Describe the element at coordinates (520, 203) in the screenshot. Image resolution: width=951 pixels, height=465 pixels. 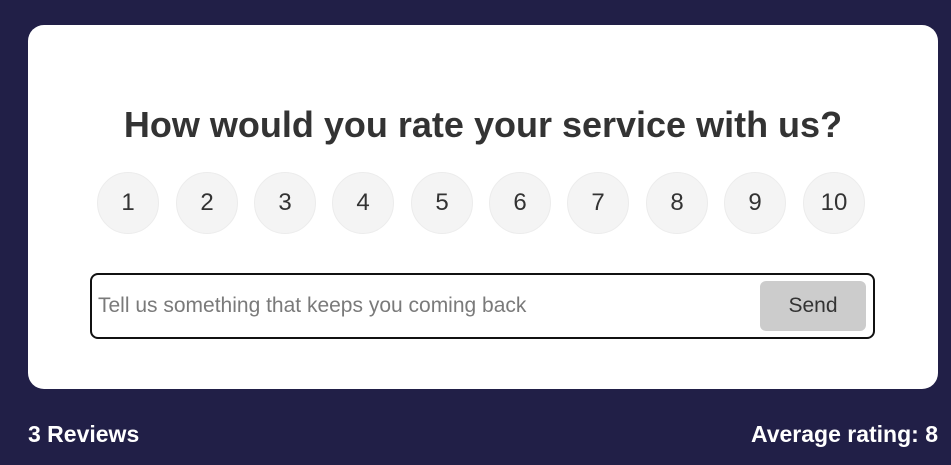
I see `rating-option-6: 6` at that location.